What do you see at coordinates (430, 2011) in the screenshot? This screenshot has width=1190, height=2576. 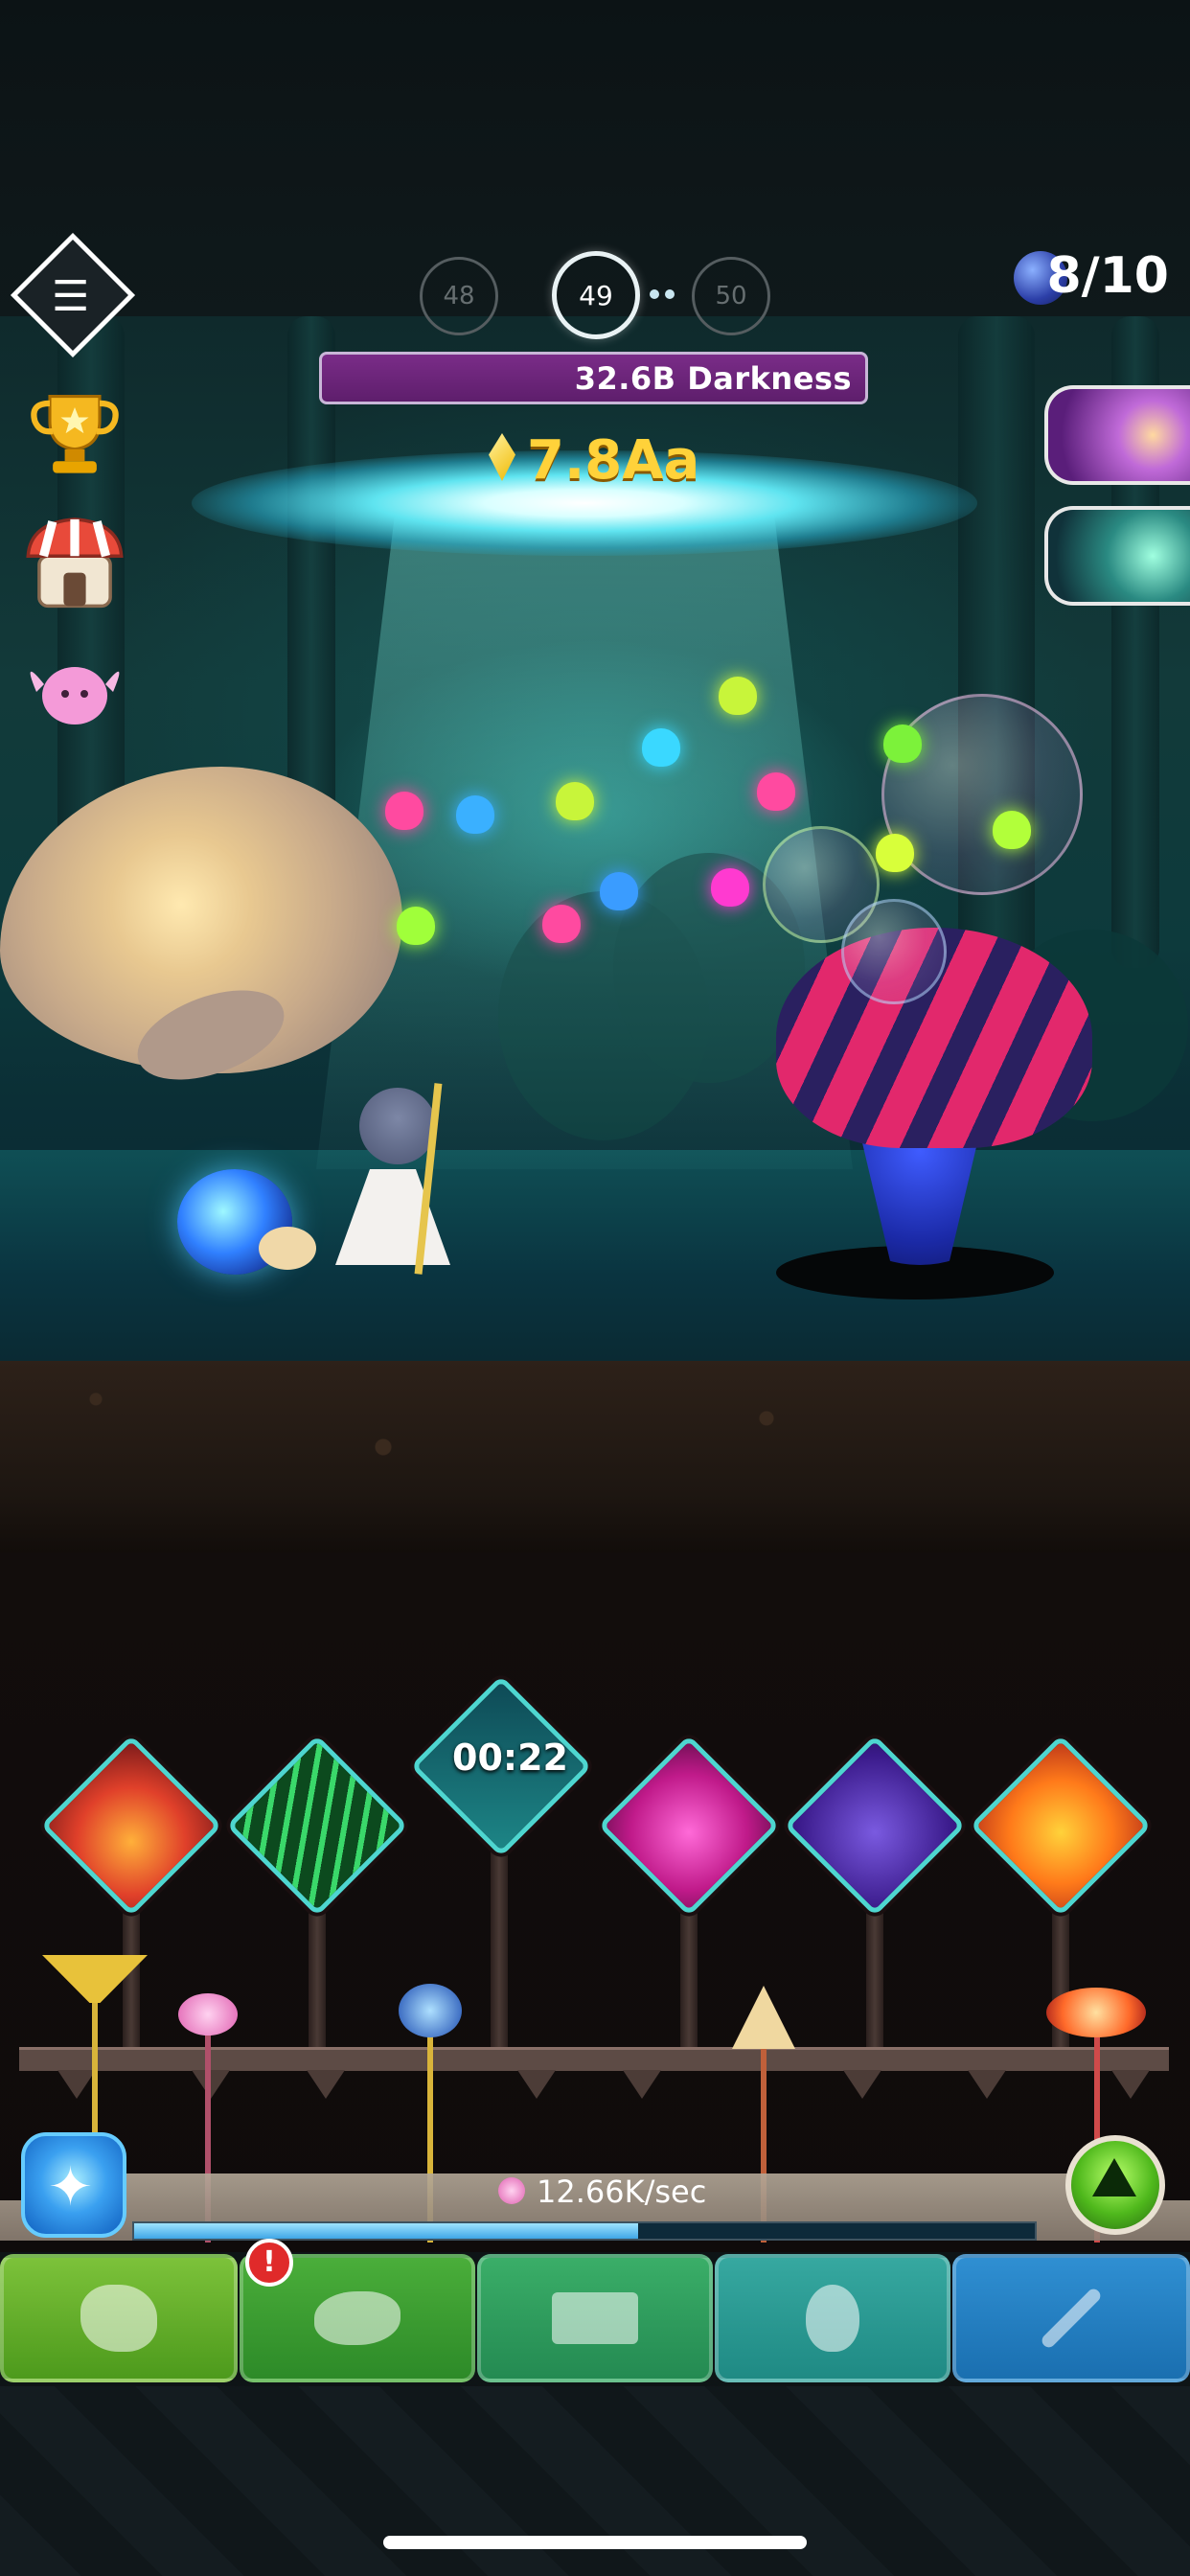 I see `staff-blue-head` at bounding box center [430, 2011].